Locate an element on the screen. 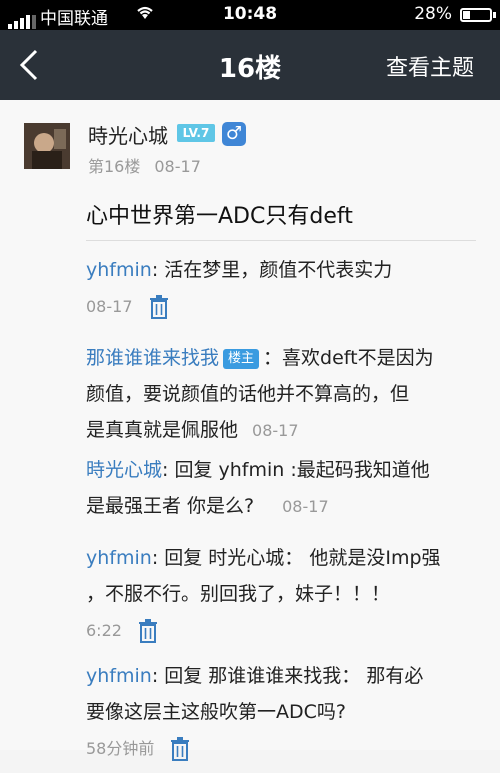 The height and width of the screenshot is (773, 500). post-meta: 第16楼 08-17 is located at coordinates (144, 165).